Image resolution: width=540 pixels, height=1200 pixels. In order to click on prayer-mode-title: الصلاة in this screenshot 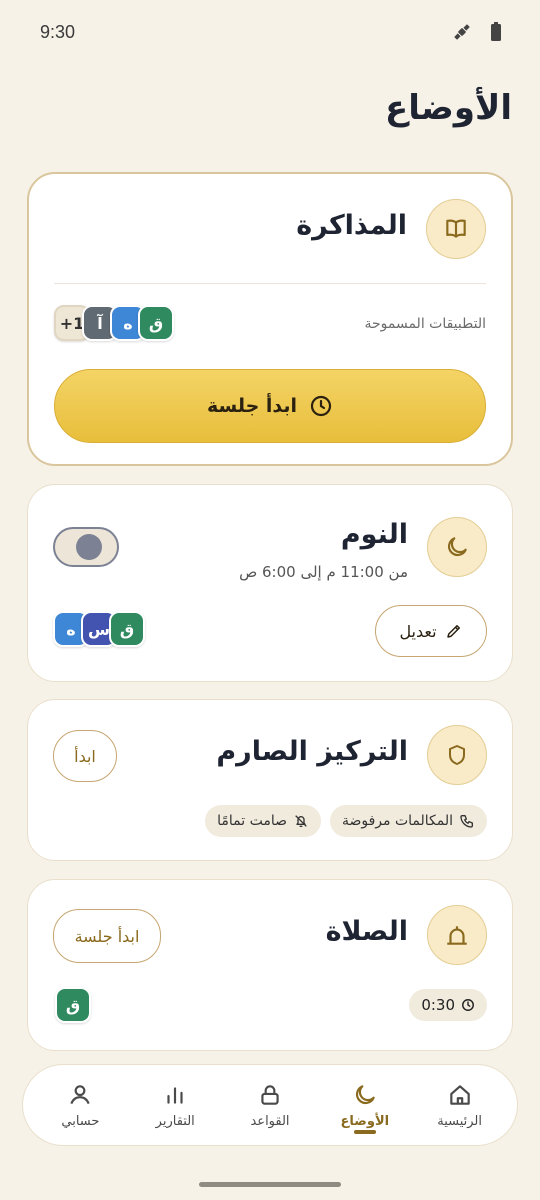, I will do `click(366, 931)`.